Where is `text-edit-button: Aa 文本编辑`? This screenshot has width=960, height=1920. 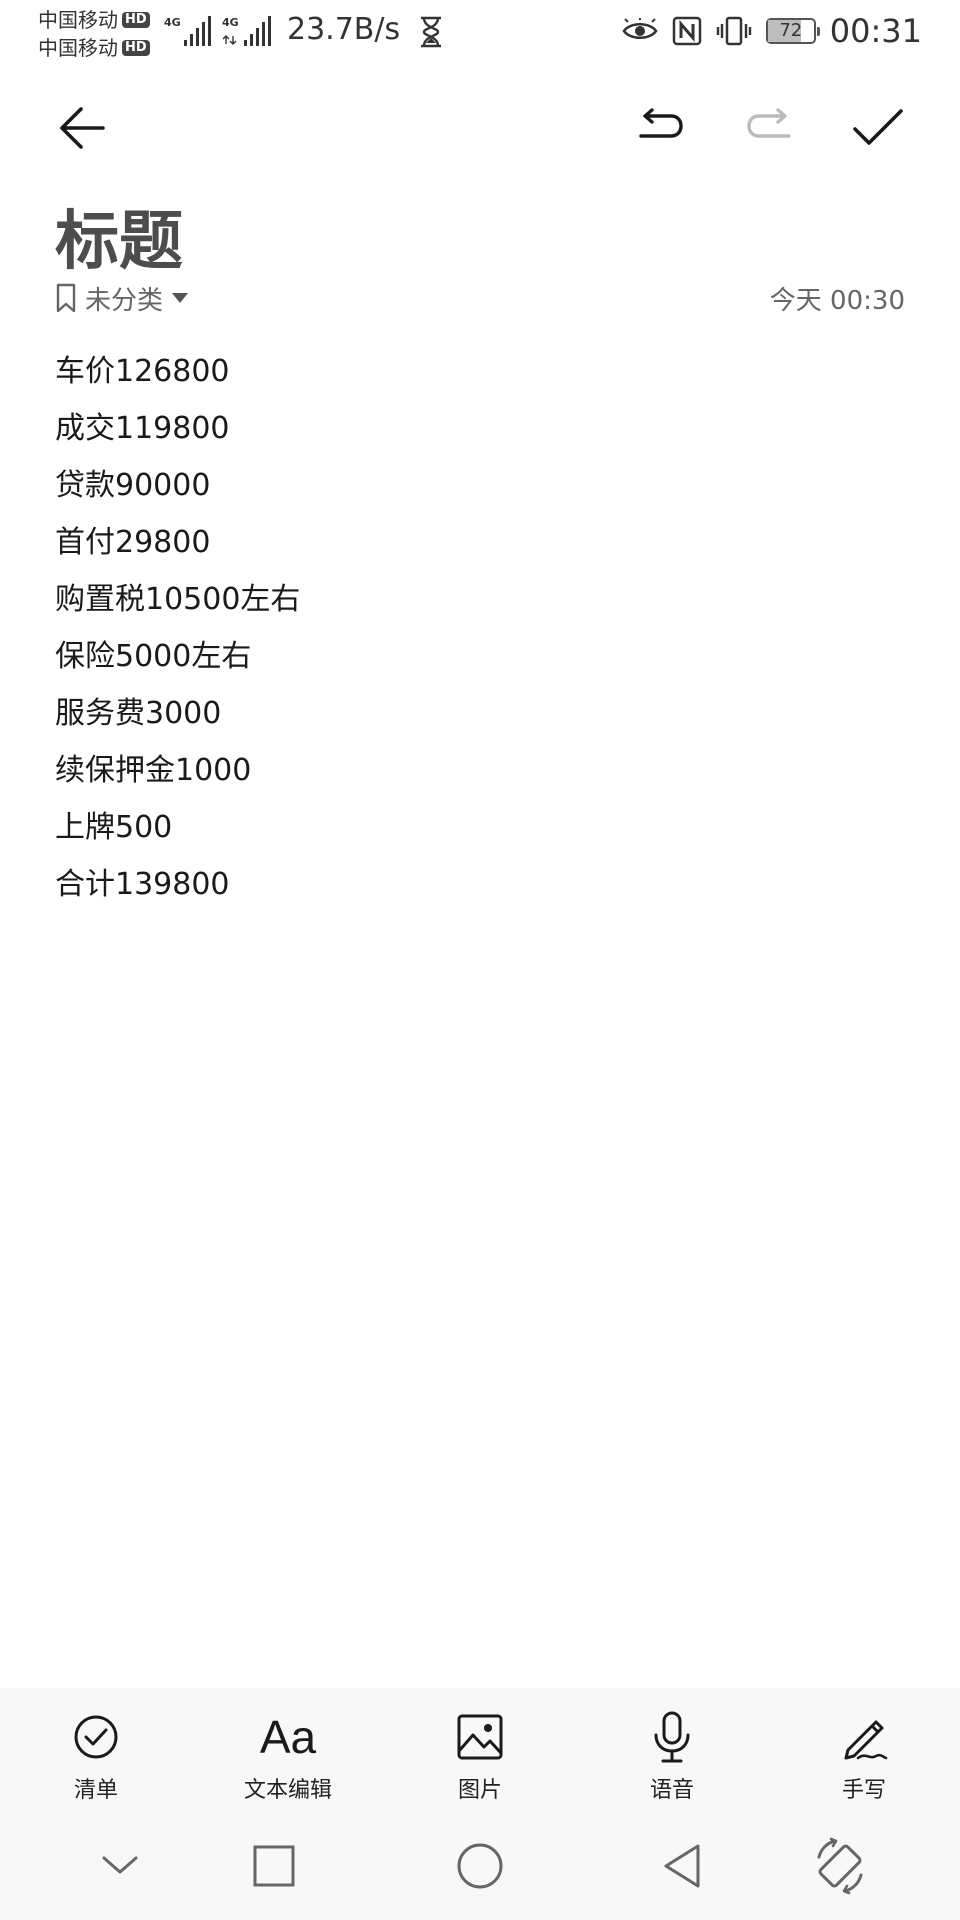
text-edit-button: Aa 文本编辑 is located at coordinates (288, 1756).